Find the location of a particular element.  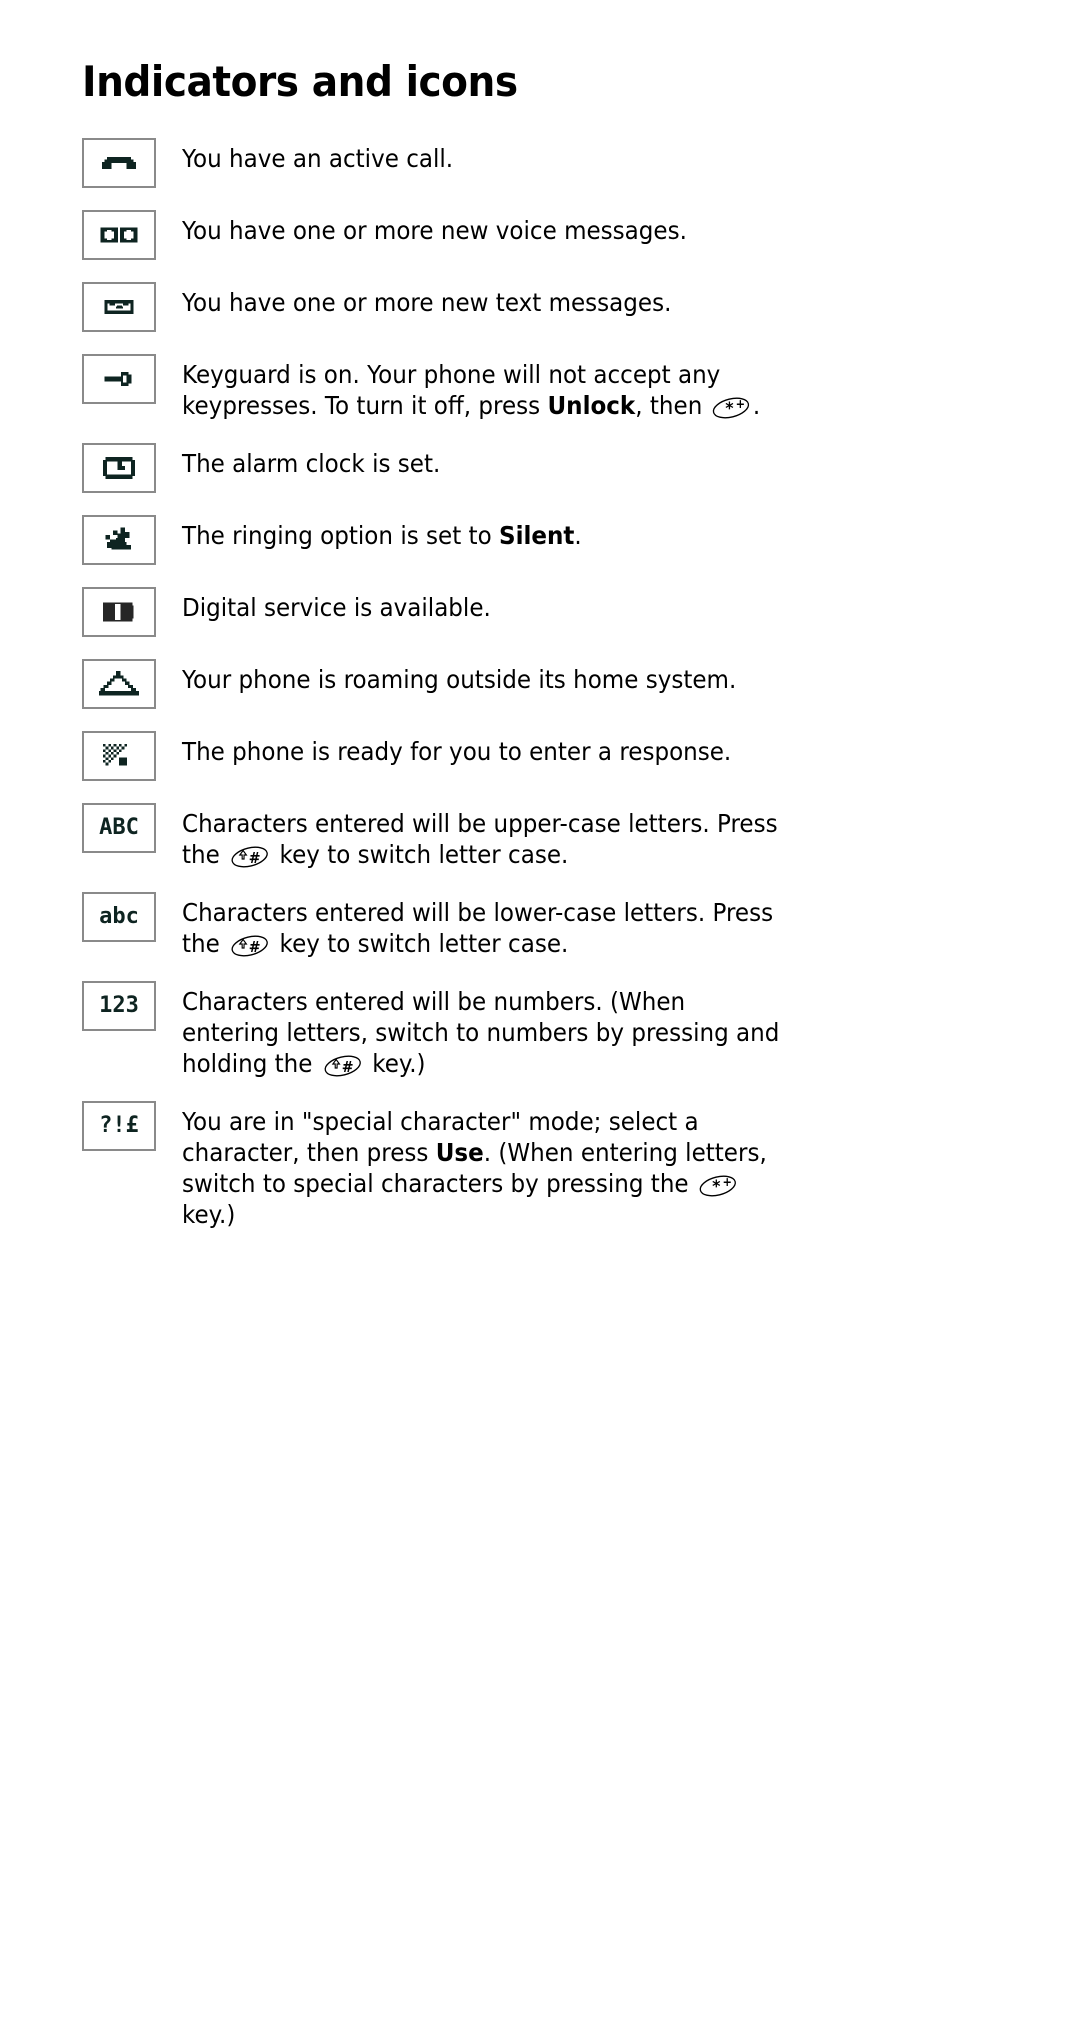

keyguard-icon-art is located at coordinates (119, 379).